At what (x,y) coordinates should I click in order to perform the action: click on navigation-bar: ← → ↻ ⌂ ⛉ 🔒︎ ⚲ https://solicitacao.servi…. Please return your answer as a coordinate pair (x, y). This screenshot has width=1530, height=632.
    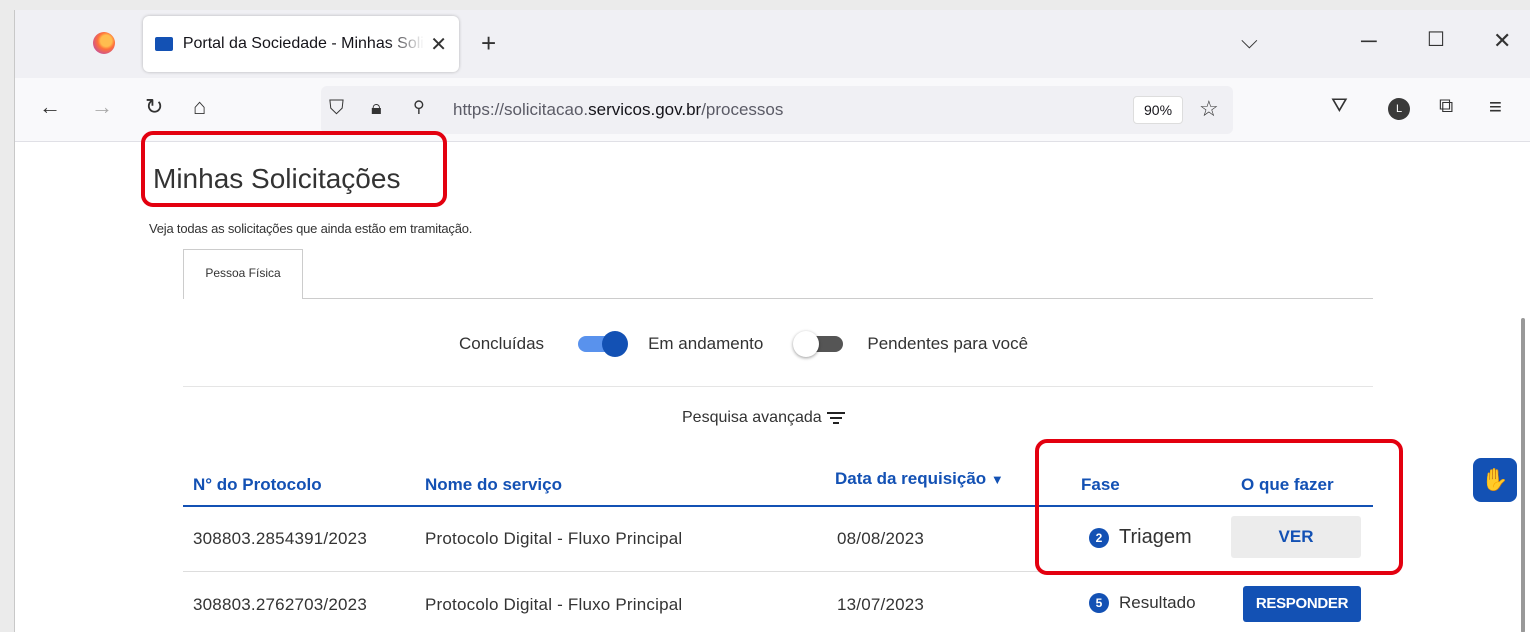
    Looking at the image, I should click on (772, 110).